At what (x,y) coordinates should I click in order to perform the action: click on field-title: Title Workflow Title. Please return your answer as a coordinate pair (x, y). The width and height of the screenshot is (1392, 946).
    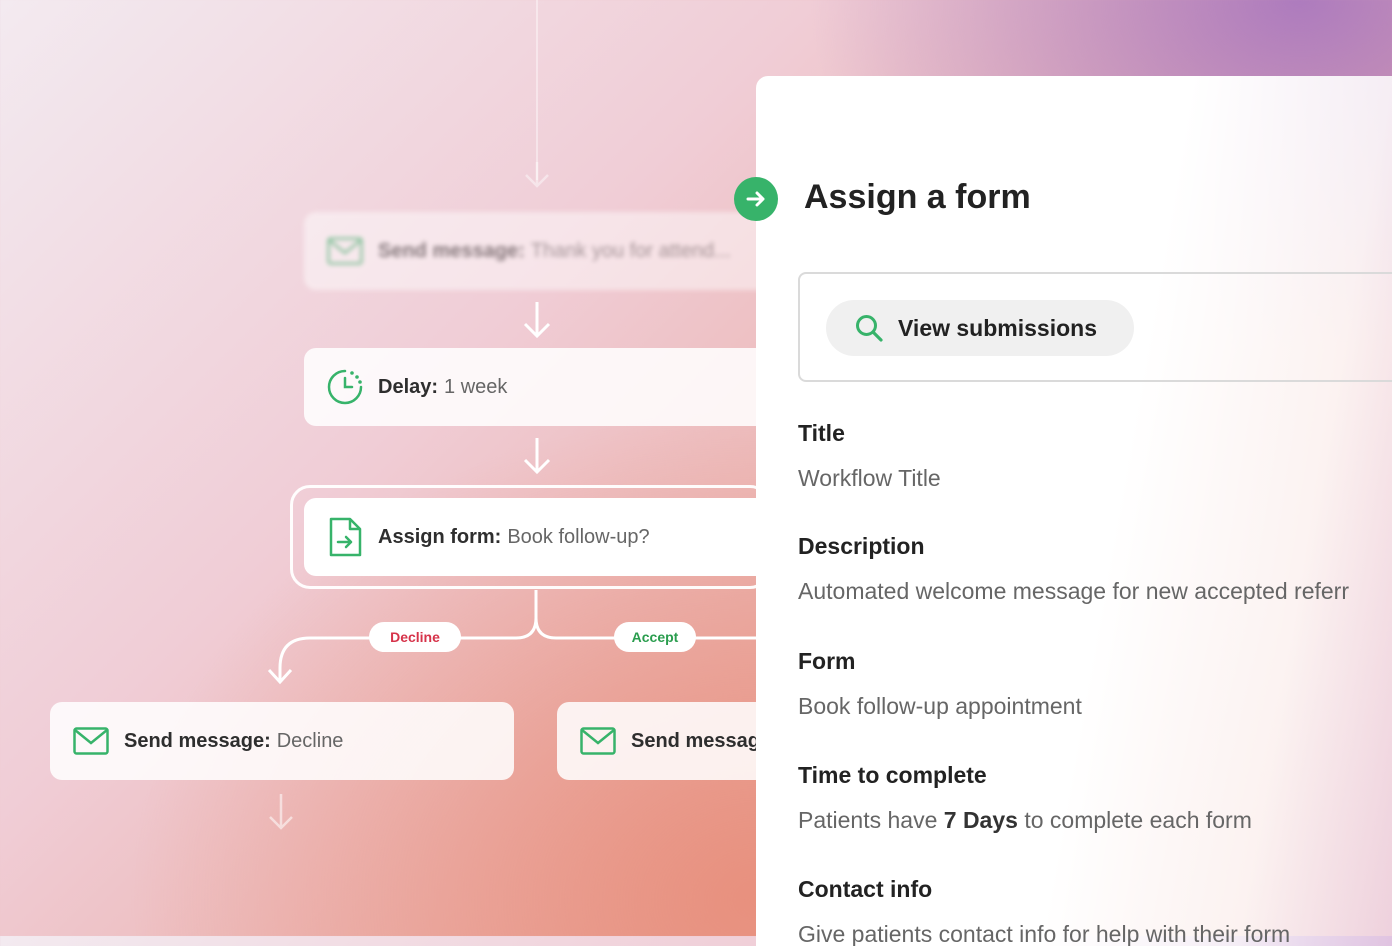
    Looking at the image, I should click on (869, 456).